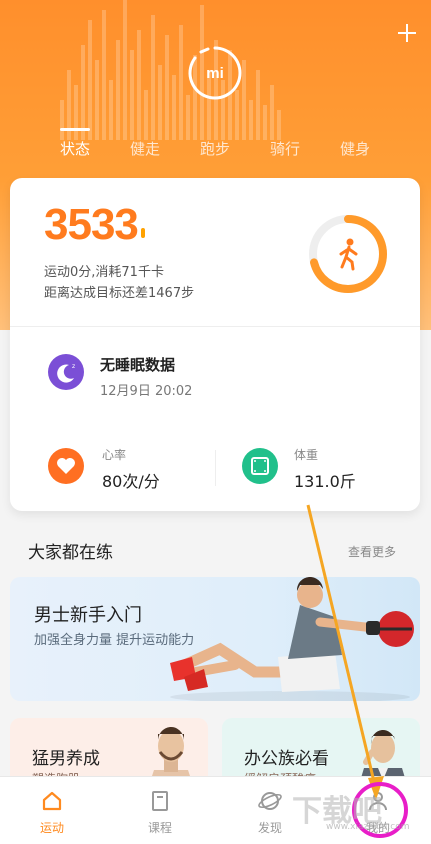 This screenshot has width=431, height=844. Describe the element at coordinates (286, 759) in the screenshot. I see `course-title: 办公族必看` at that location.